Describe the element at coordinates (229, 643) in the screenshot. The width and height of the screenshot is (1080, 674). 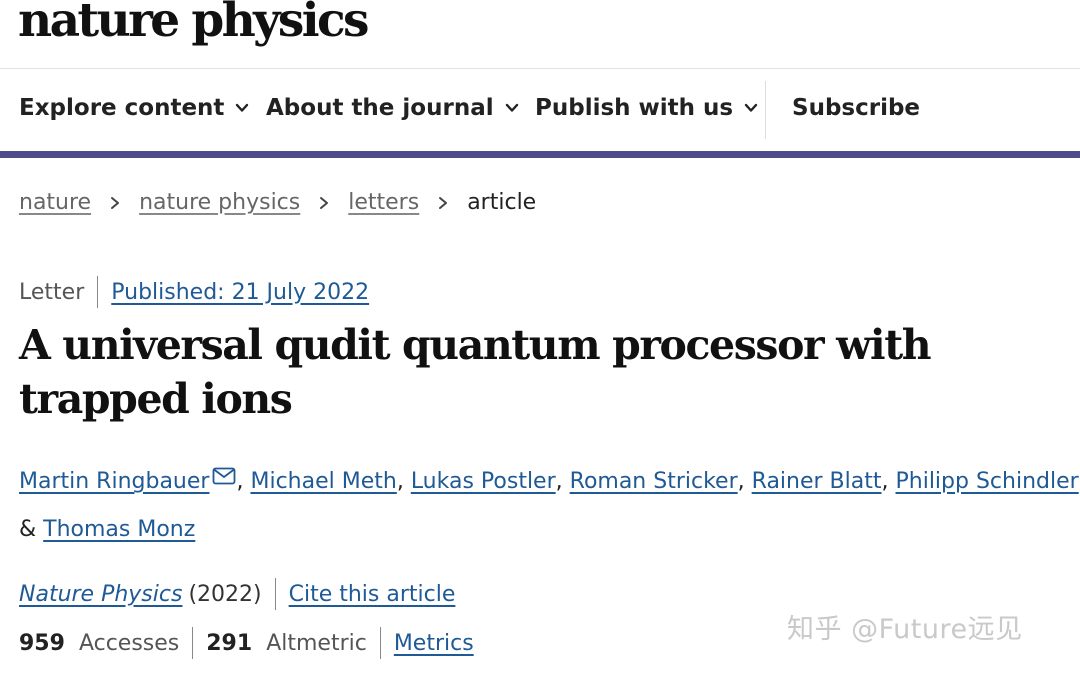
I see `altmetric-count: 291` at that location.